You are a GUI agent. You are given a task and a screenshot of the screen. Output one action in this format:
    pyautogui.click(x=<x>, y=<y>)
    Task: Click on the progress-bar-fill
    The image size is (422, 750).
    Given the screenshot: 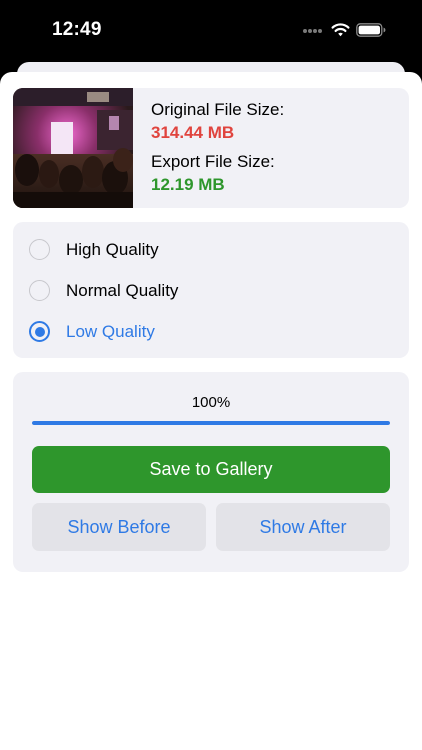 What is the action you would take?
    pyautogui.click(x=211, y=423)
    